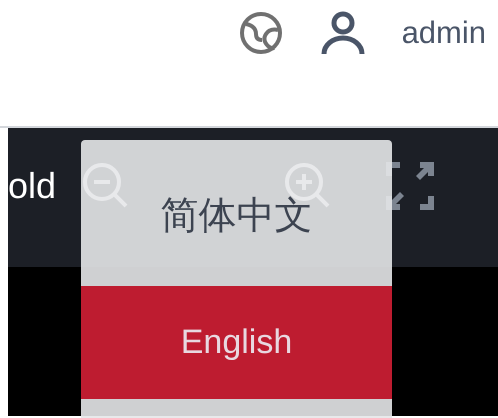 Image resolution: width=498 pixels, height=418 pixels. Describe the element at coordinates (33, 185) in the screenshot. I see `toolbar-title: old` at that location.